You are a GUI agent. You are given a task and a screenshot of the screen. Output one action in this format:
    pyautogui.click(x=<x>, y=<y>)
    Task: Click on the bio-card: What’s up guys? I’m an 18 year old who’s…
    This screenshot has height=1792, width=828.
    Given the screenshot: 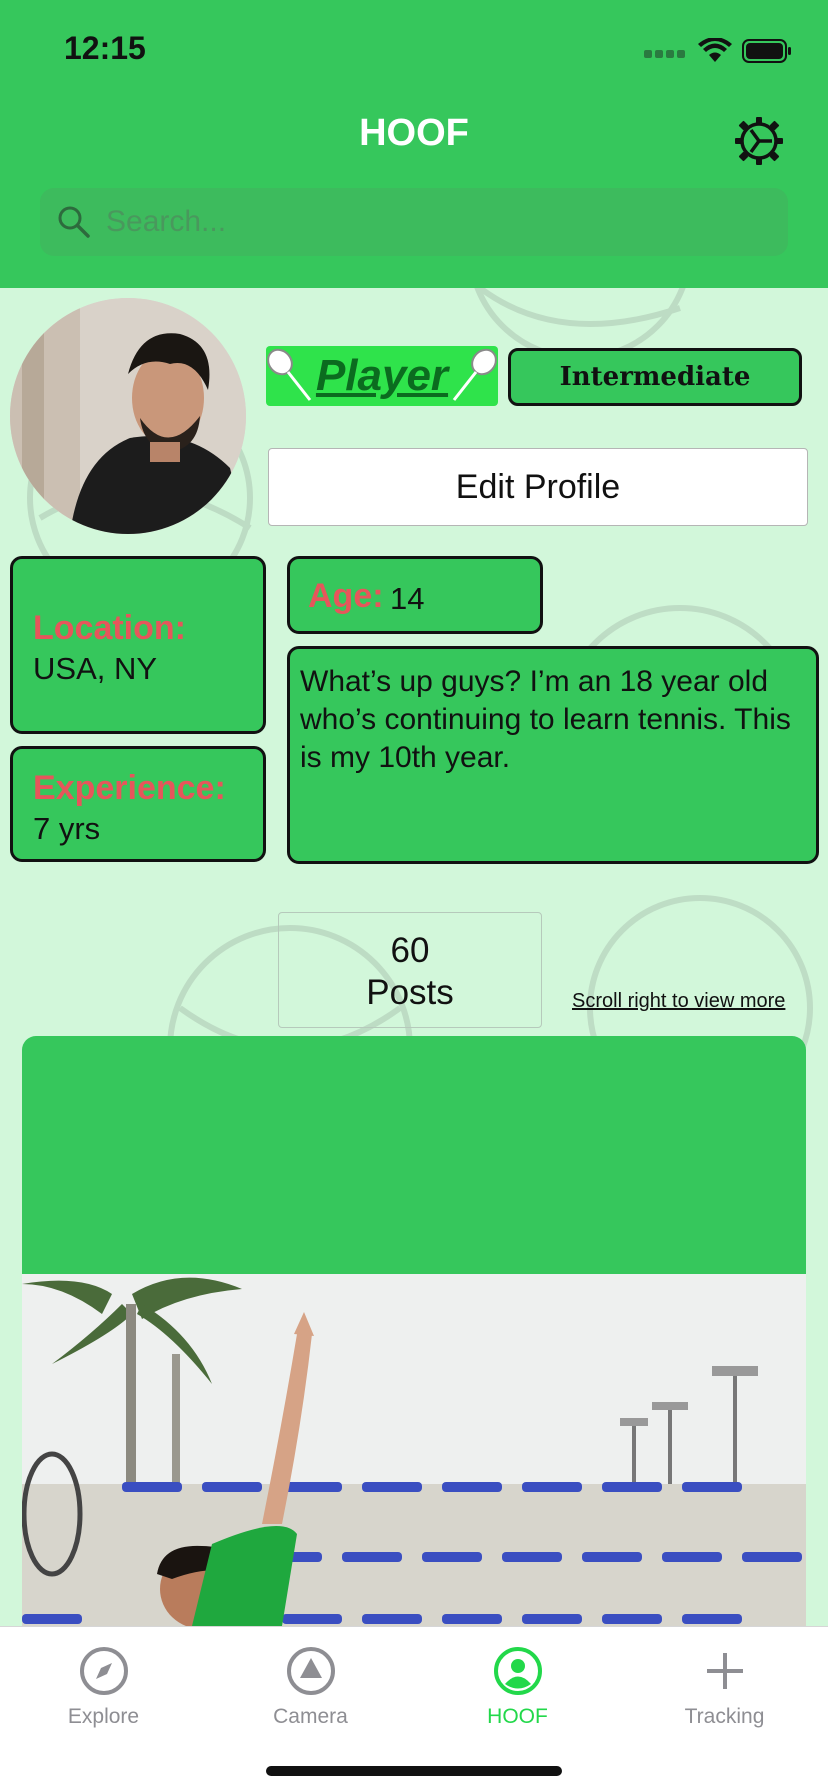 What is the action you would take?
    pyautogui.click(x=553, y=755)
    